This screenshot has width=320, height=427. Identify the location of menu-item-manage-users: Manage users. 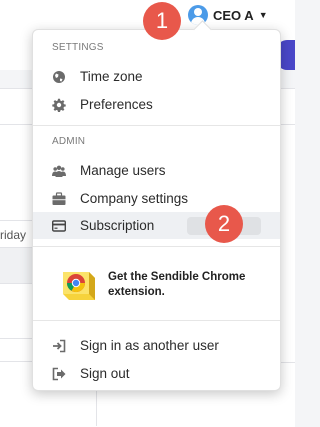
(156, 170).